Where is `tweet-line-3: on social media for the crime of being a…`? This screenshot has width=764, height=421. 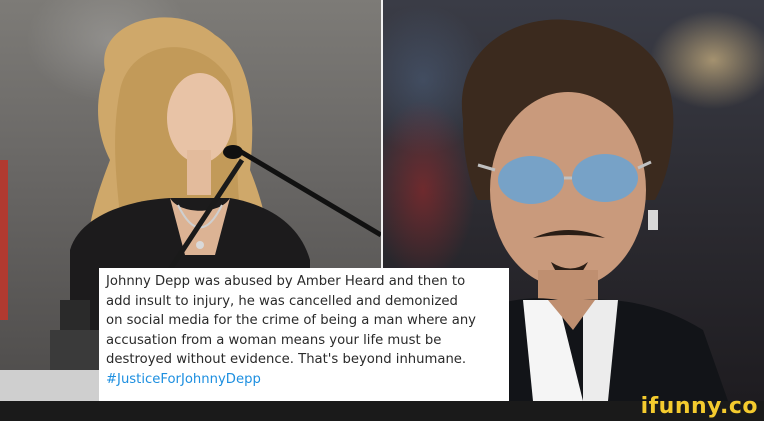 tweet-line-3: on social media for the crime of being a… is located at coordinates (291, 320).